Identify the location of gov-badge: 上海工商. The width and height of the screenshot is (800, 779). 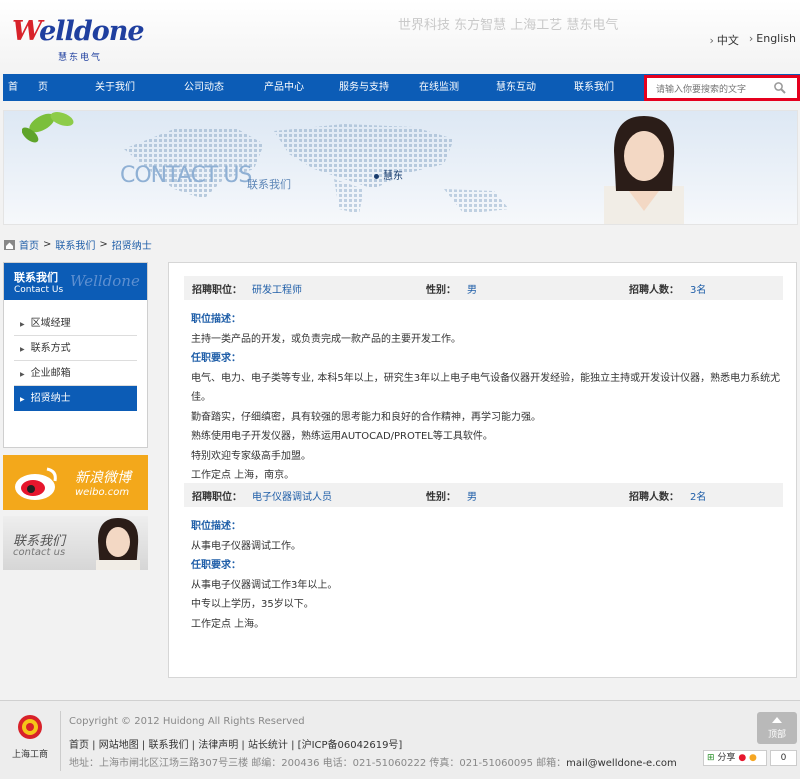
(30, 737).